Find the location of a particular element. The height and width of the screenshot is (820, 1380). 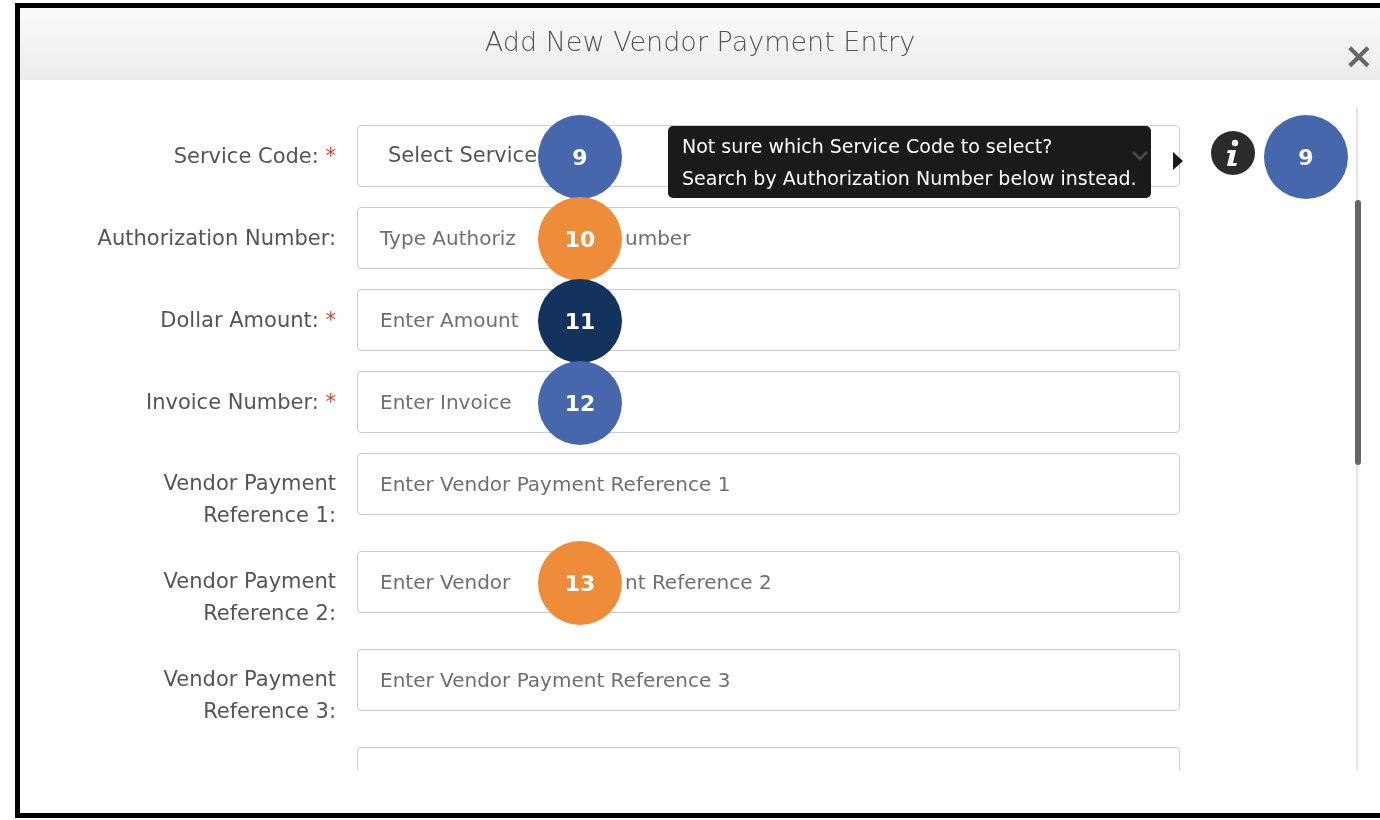

field-label: Authorization Number: is located at coordinates (216, 238).